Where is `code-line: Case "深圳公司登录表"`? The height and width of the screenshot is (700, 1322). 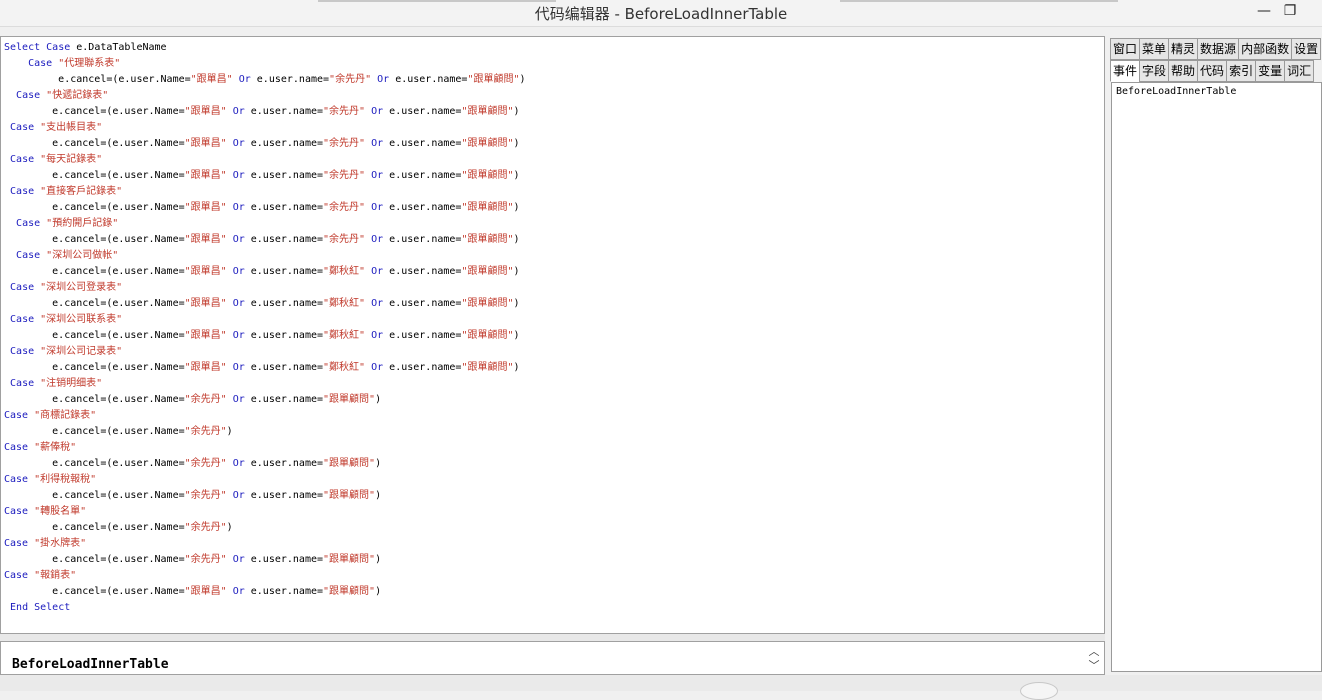
code-line: Case "深圳公司登录表" is located at coordinates (265, 288).